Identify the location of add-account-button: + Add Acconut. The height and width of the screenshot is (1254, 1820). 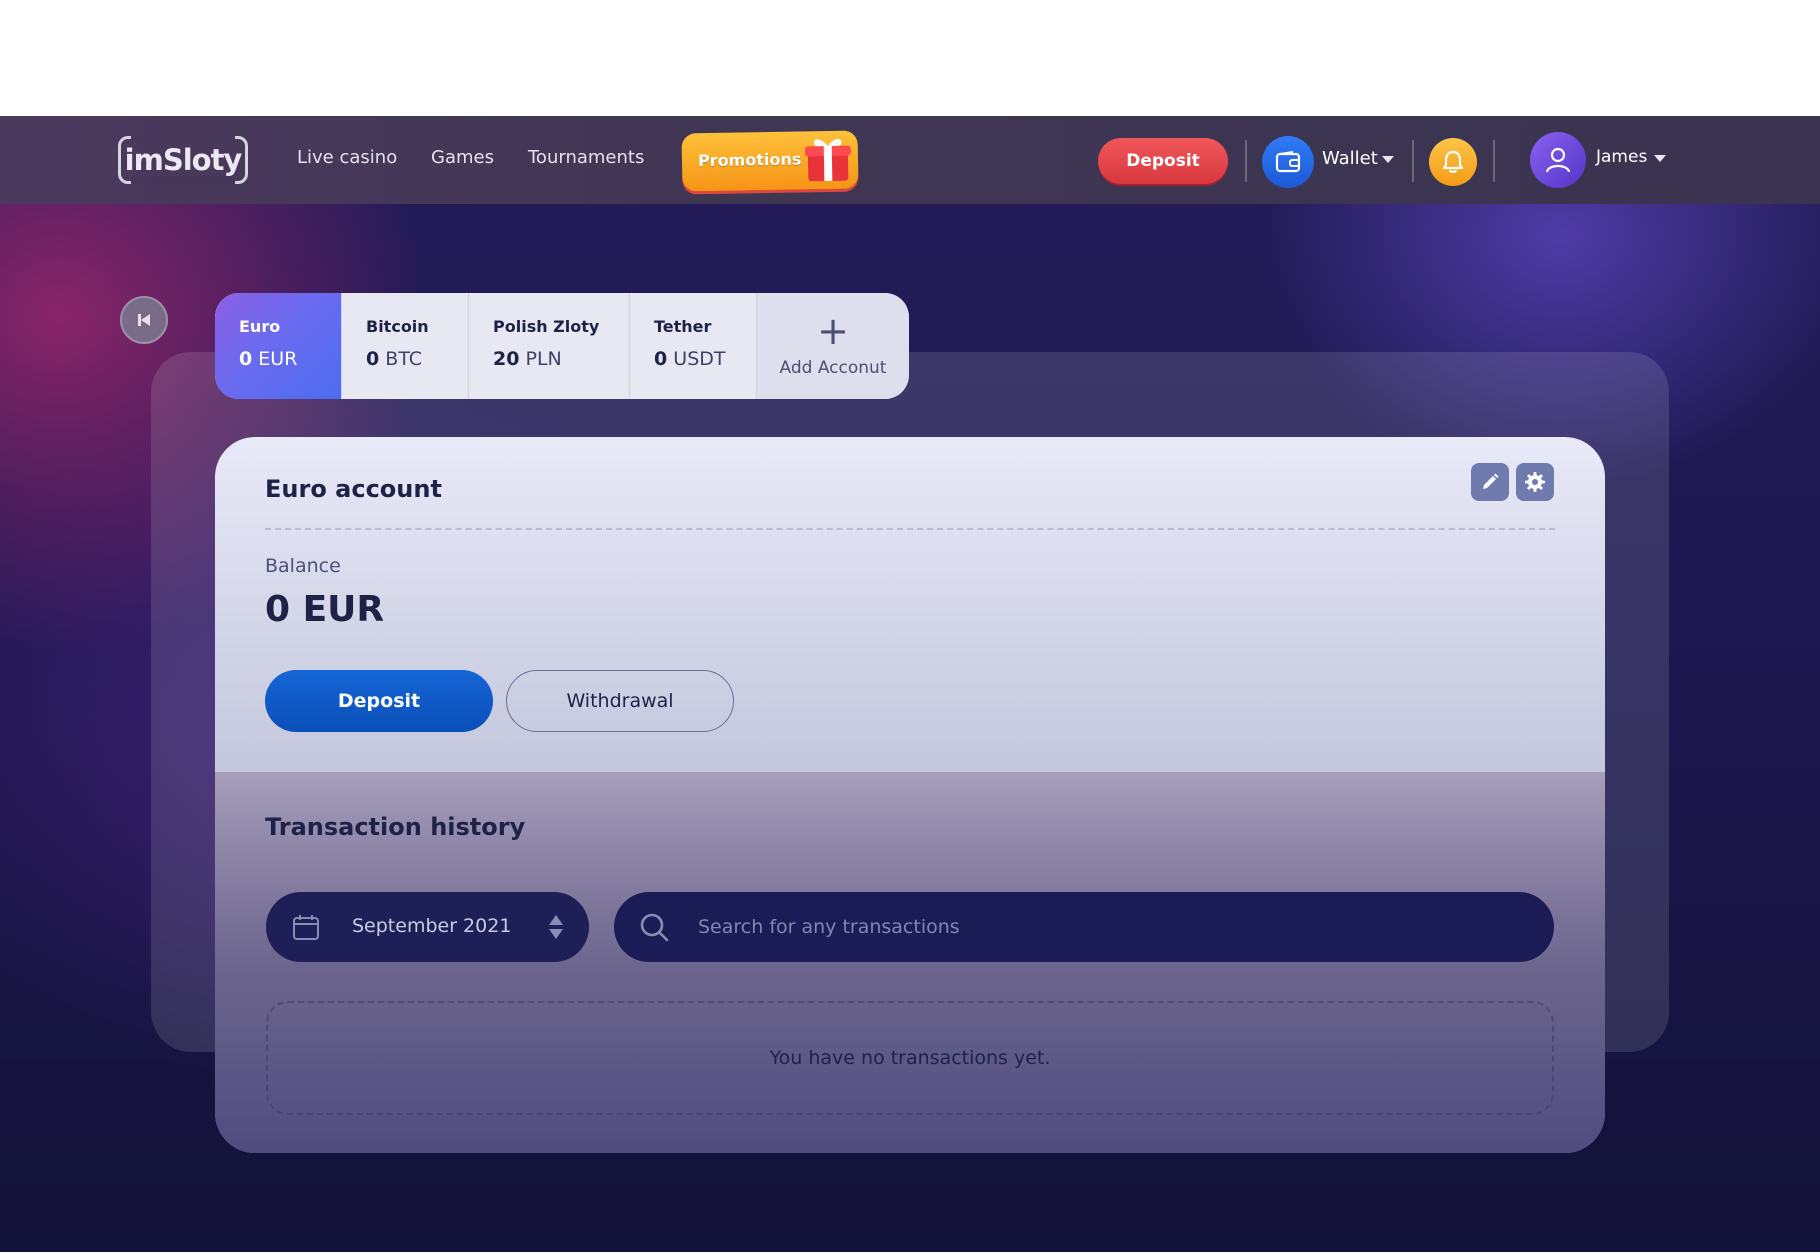
(833, 346).